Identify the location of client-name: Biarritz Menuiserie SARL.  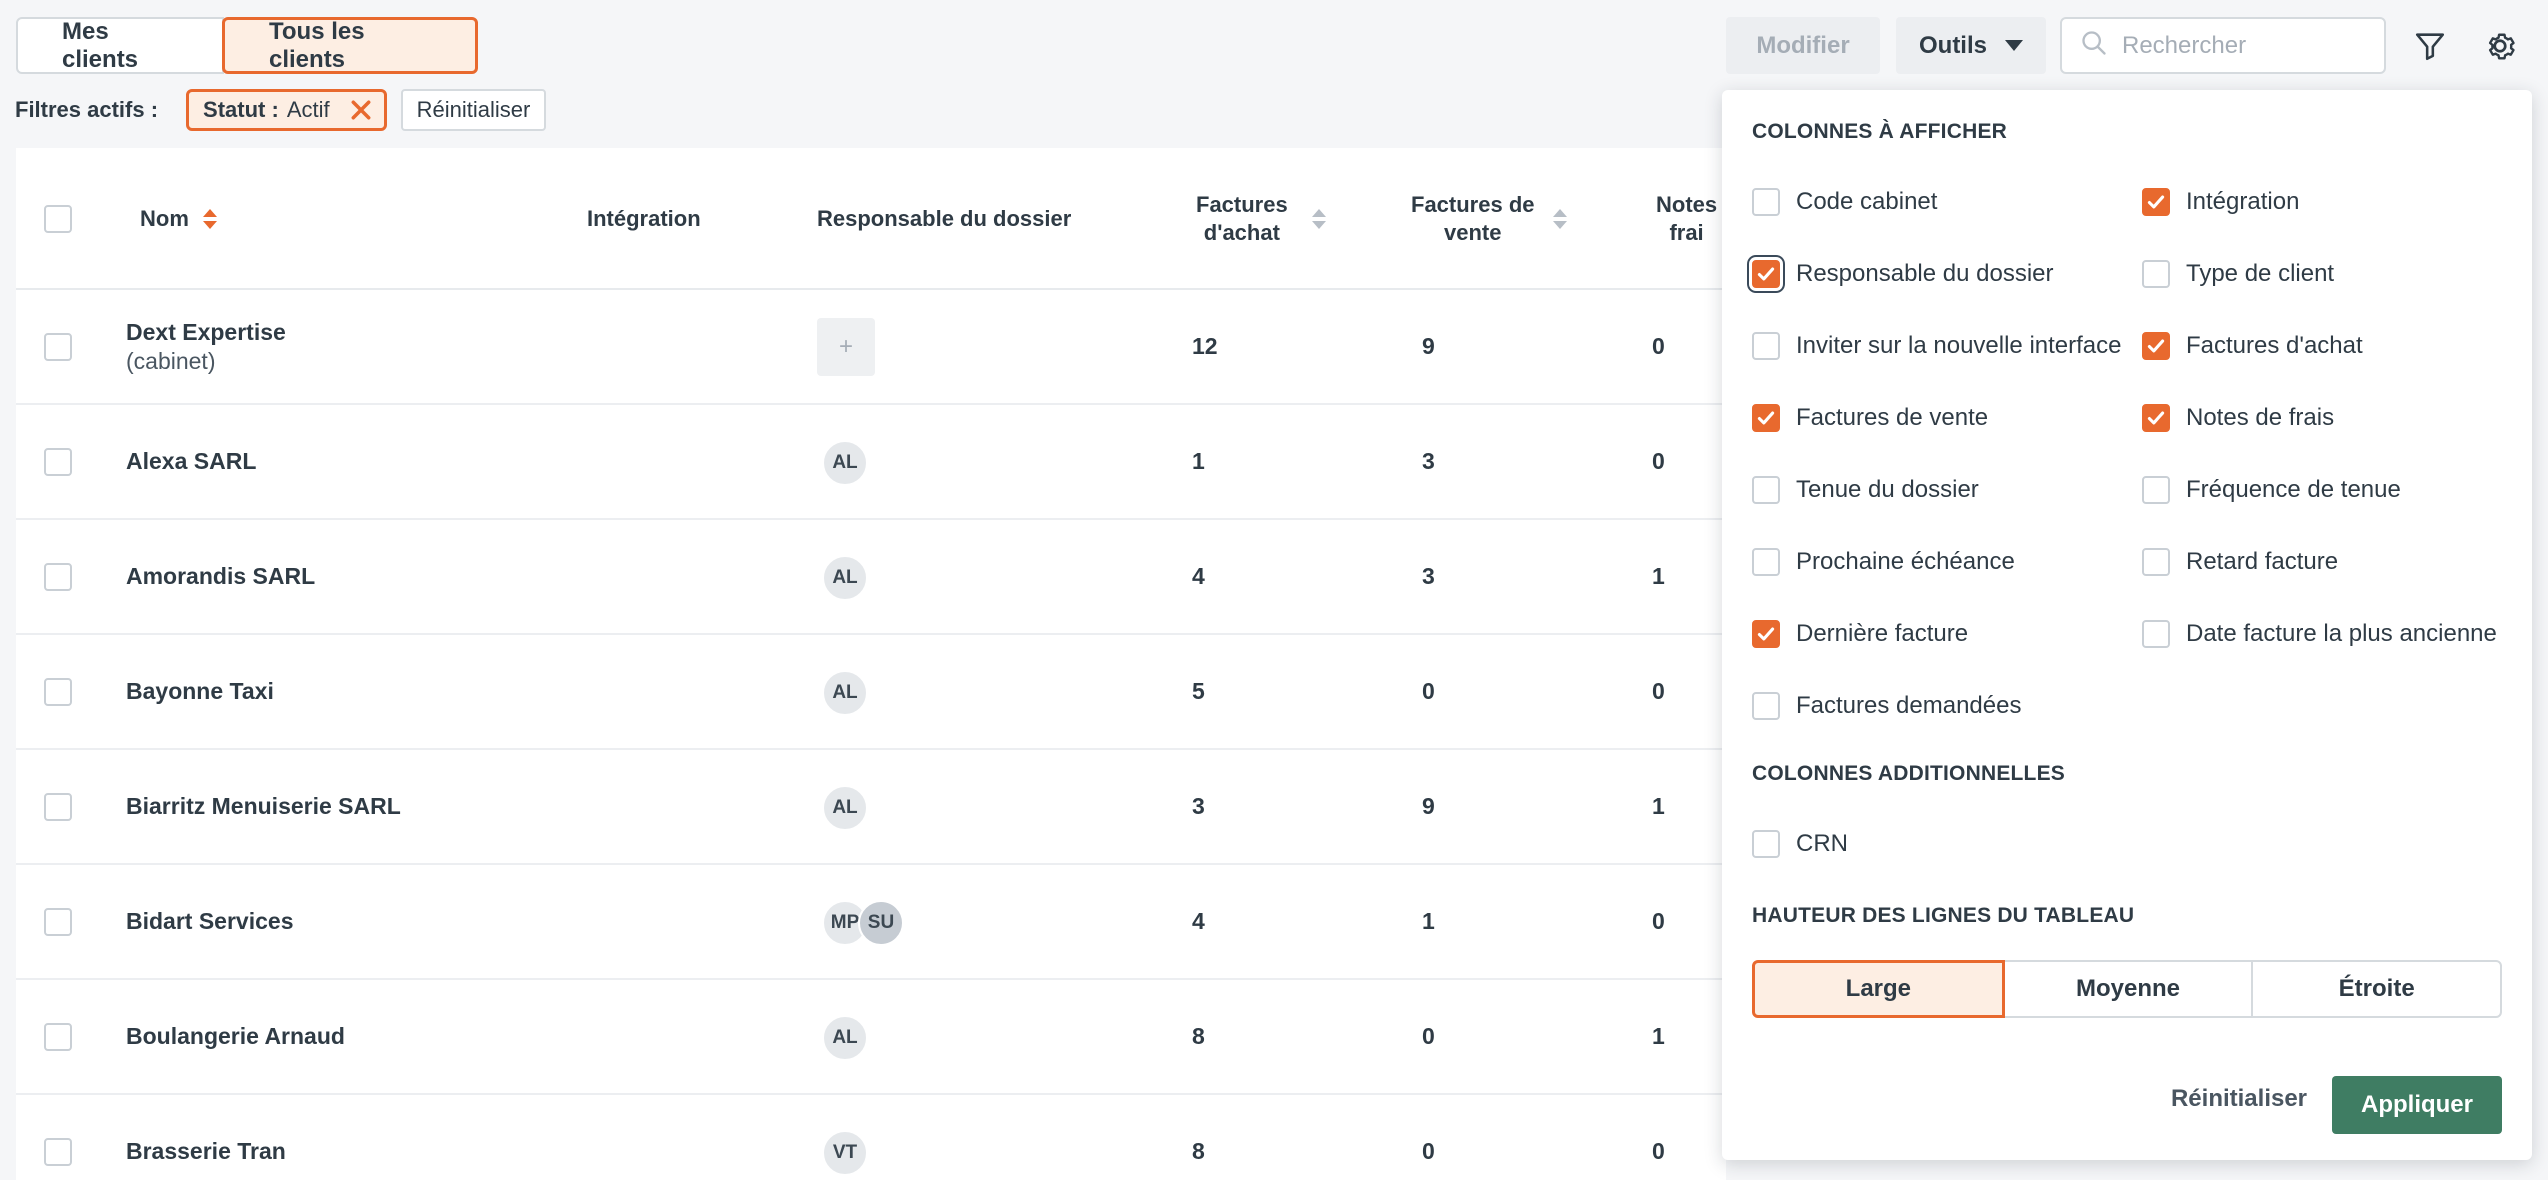
(263, 806).